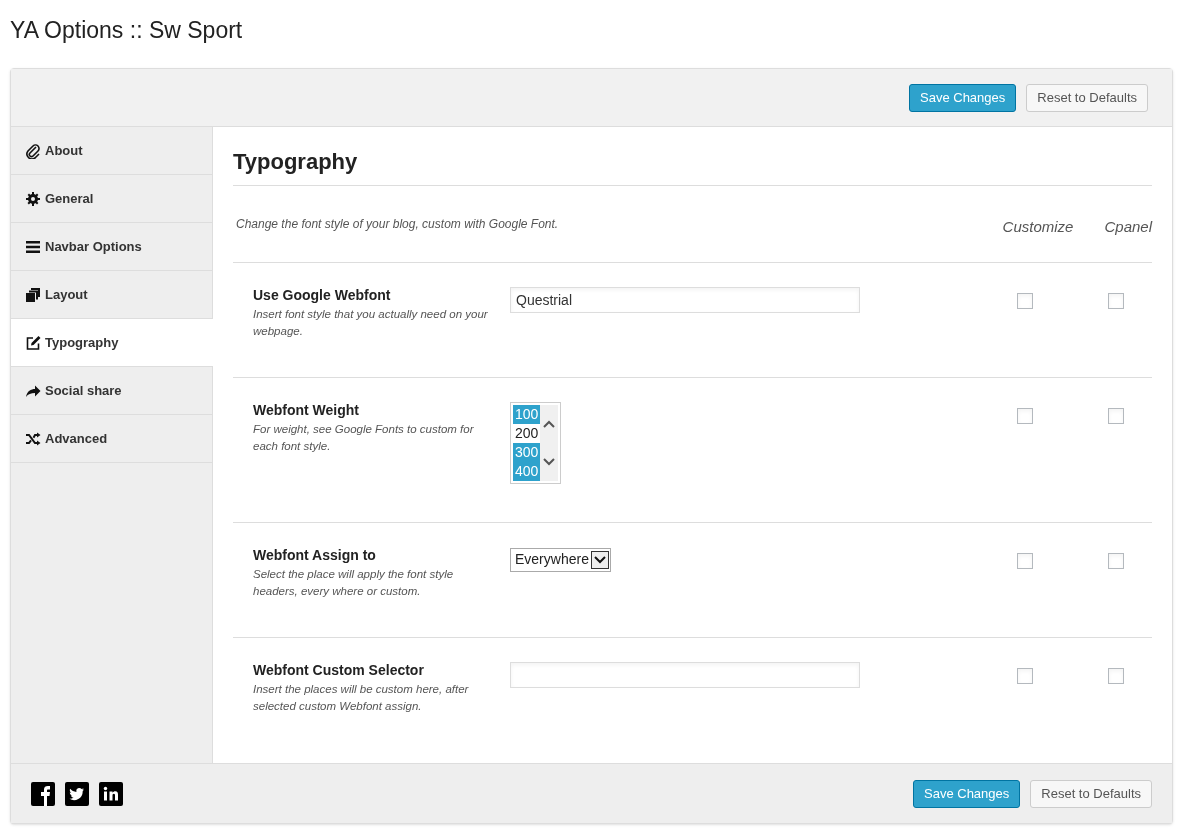 This screenshot has width=1183, height=828. Describe the element at coordinates (397, 224) in the screenshot. I see `section-description: Change the font style of your blog, custom with Google Font.` at that location.